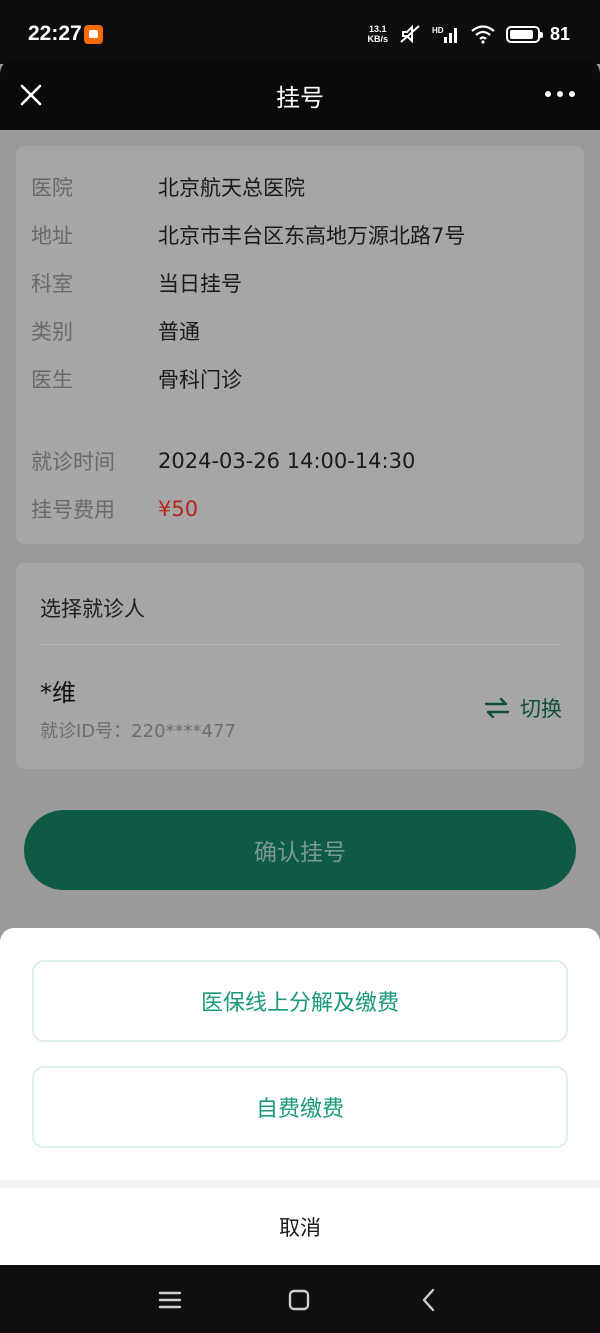 Image resolution: width=600 pixels, height=1333 pixels. Describe the element at coordinates (524, 34) in the screenshot. I see `battery-icon` at that location.